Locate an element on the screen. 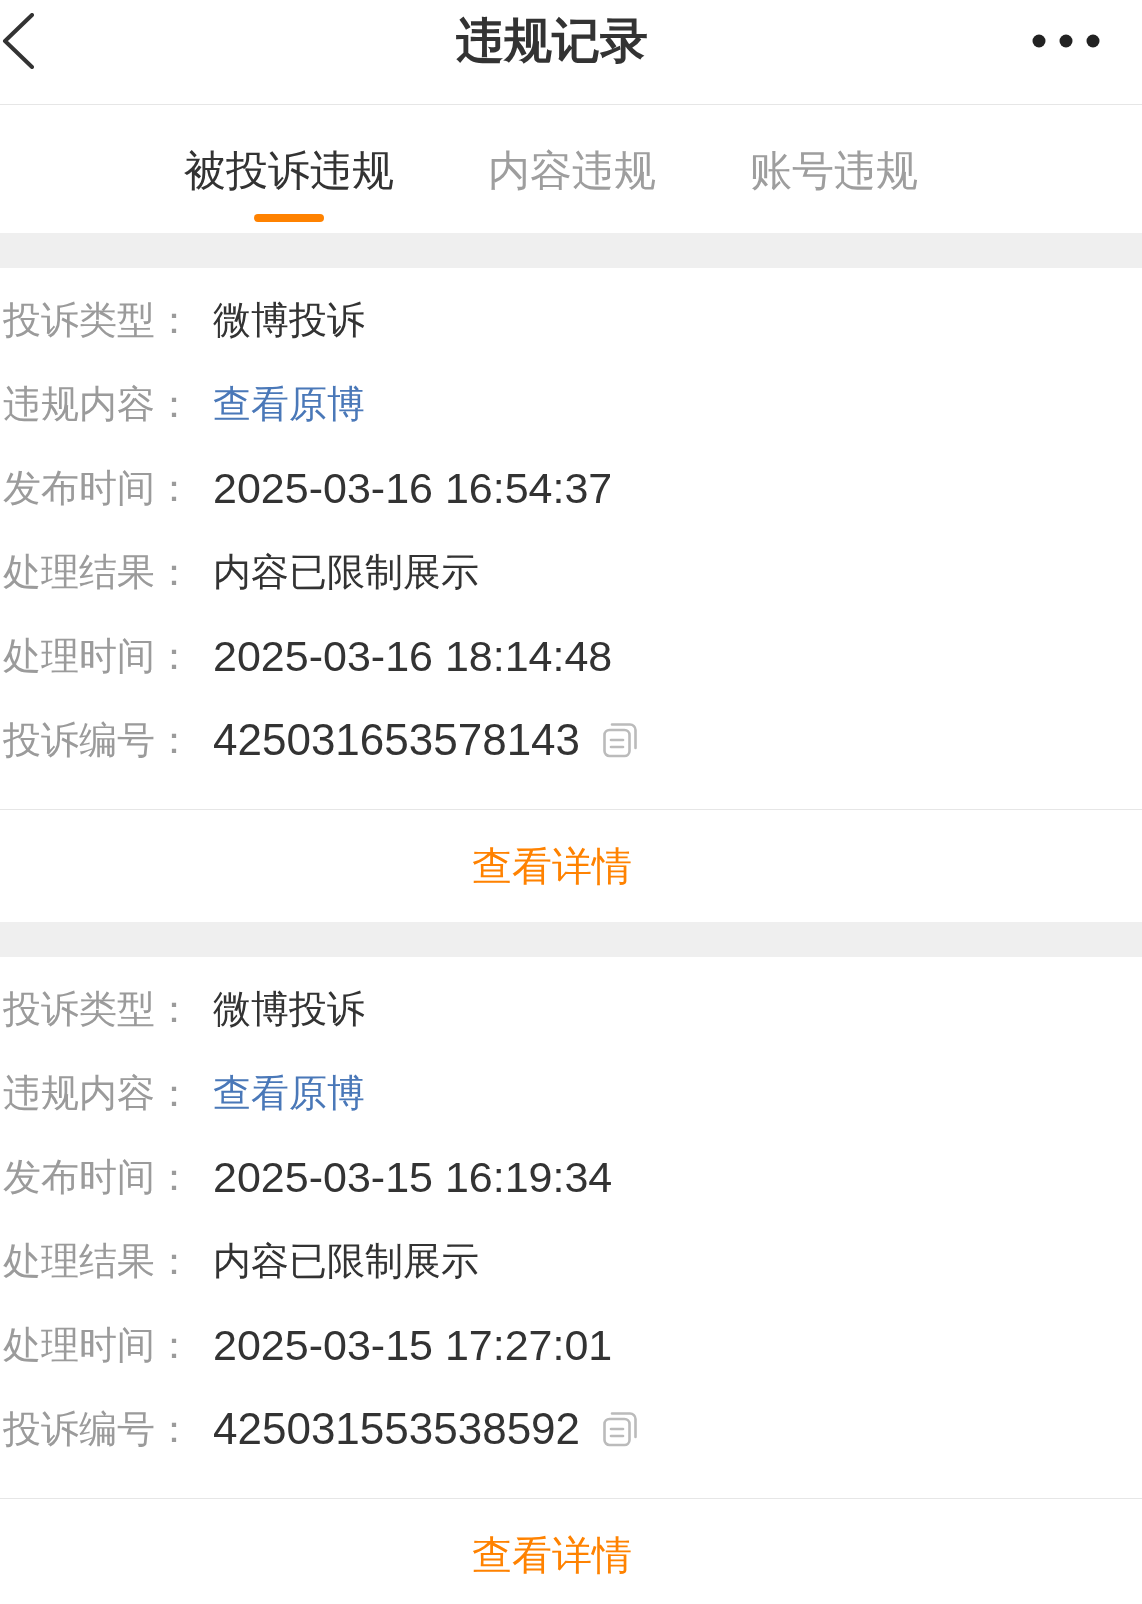  page-title: 违规记录 is located at coordinates (552, 40).